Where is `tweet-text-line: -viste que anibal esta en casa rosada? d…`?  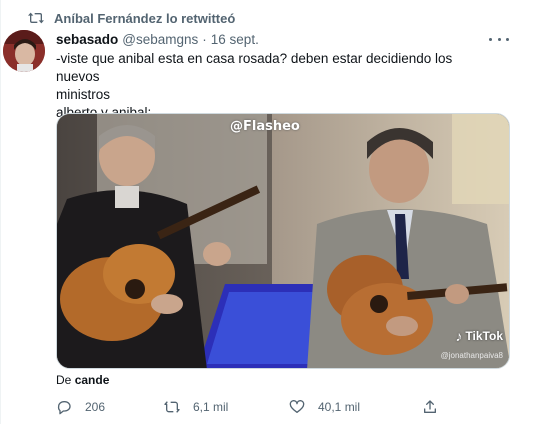
tweet-text-line: -viste que anibal esta en casa rosada? d… is located at coordinates (254, 67).